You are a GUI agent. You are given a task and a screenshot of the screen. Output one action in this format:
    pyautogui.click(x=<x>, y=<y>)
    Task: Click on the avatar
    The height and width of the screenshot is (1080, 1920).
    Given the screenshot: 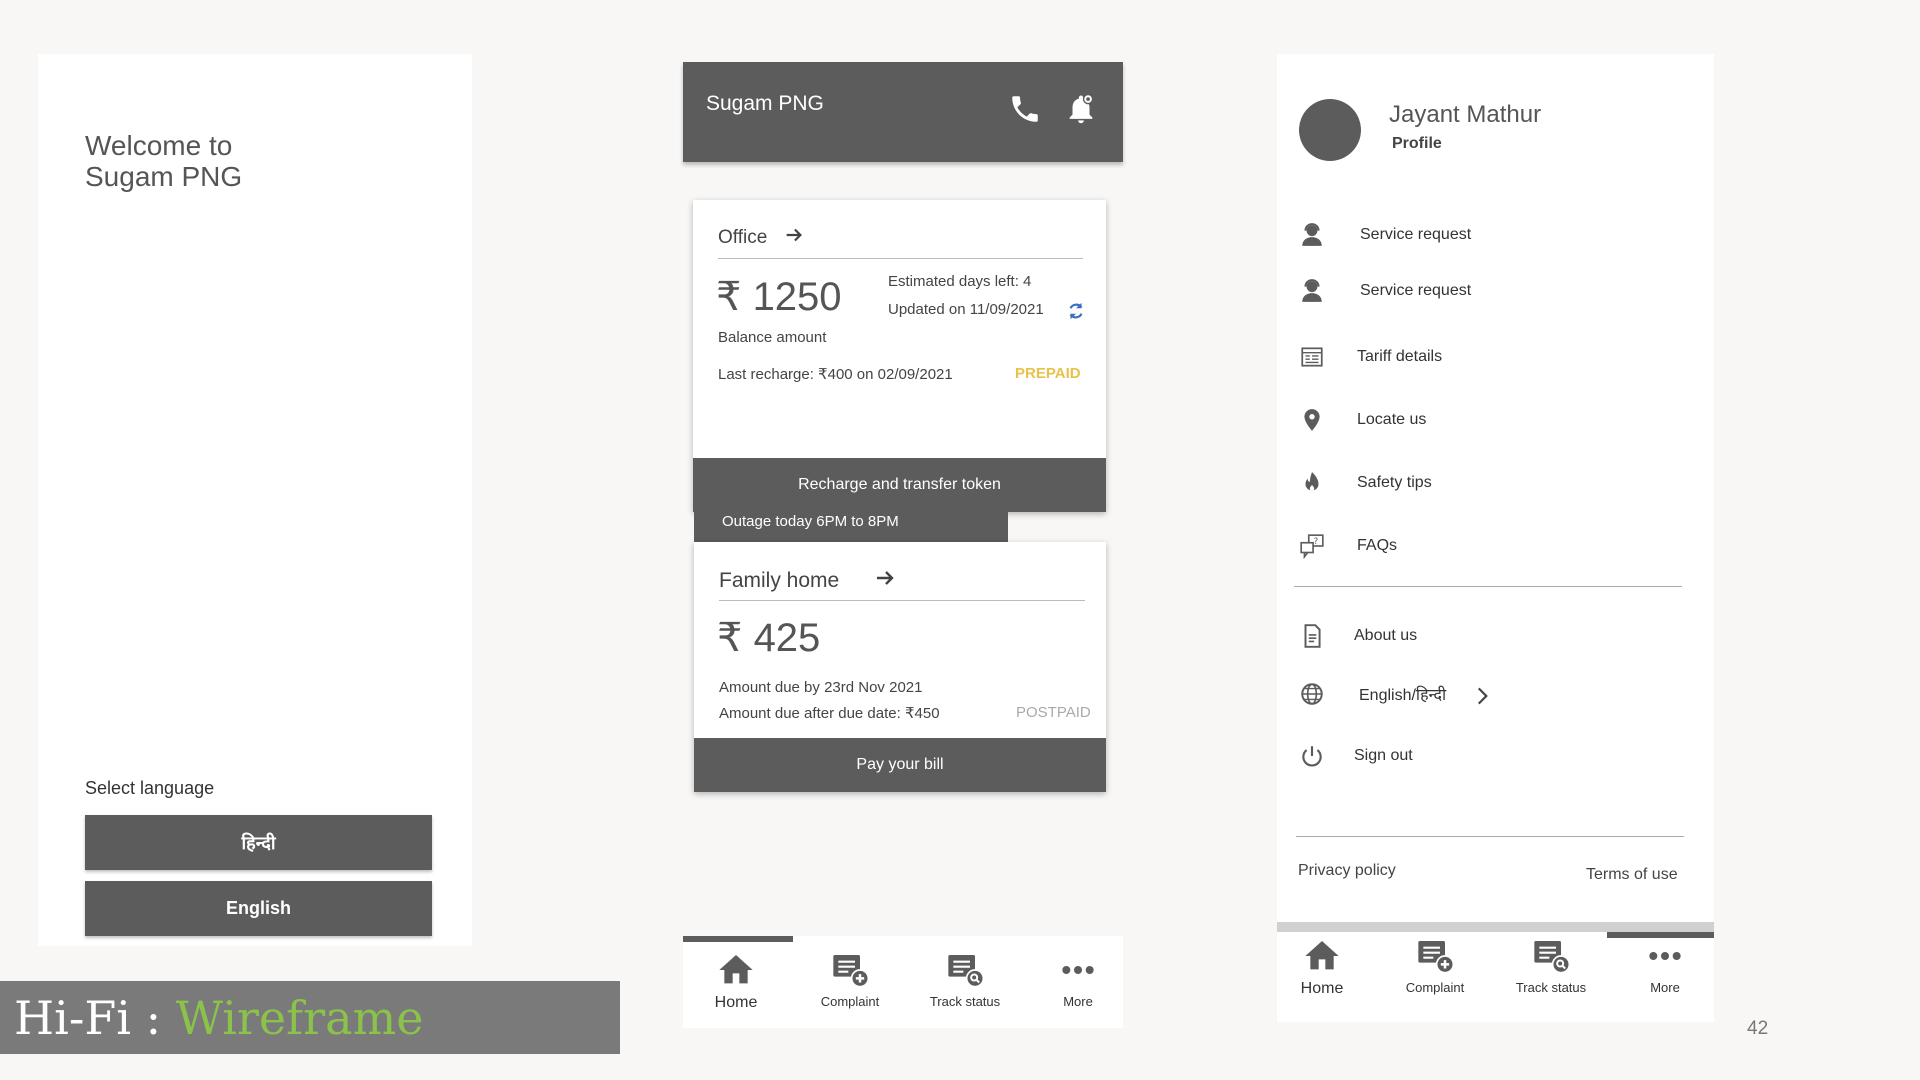 What is the action you would take?
    pyautogui.click(x=1330, y=130)
    